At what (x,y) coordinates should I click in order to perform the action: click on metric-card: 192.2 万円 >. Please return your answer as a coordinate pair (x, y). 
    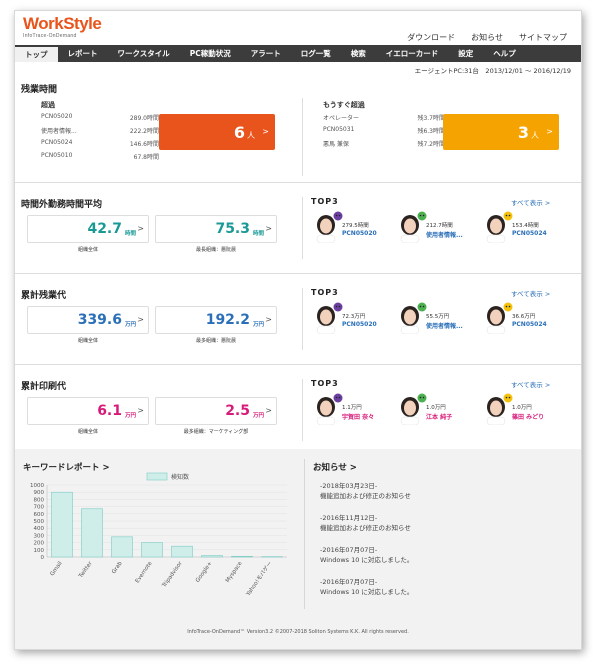
    Looking at the image, I should click on (216, 320).